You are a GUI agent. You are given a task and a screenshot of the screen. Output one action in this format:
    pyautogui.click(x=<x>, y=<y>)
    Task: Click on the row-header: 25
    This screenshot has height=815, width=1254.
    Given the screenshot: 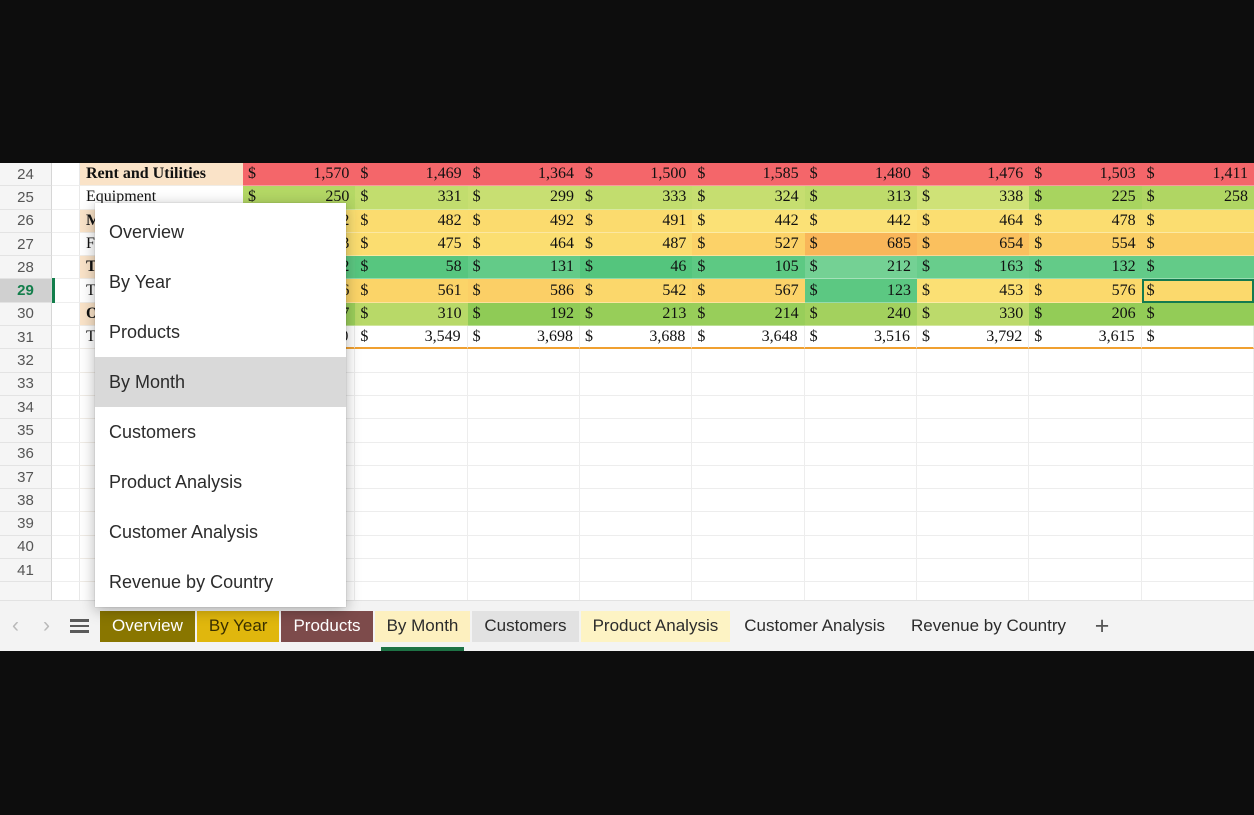 What is the action you would take?
    pyautogui.click(x=26, y=198)
    